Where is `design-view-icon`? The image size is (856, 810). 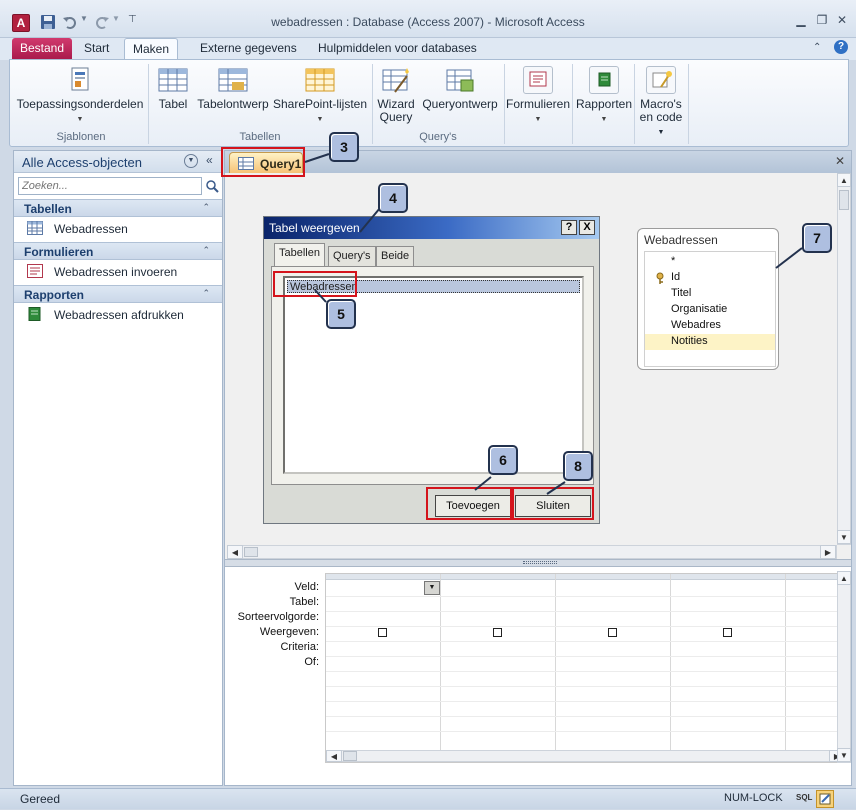 design-view-icon is located at coordinates (825, 799).